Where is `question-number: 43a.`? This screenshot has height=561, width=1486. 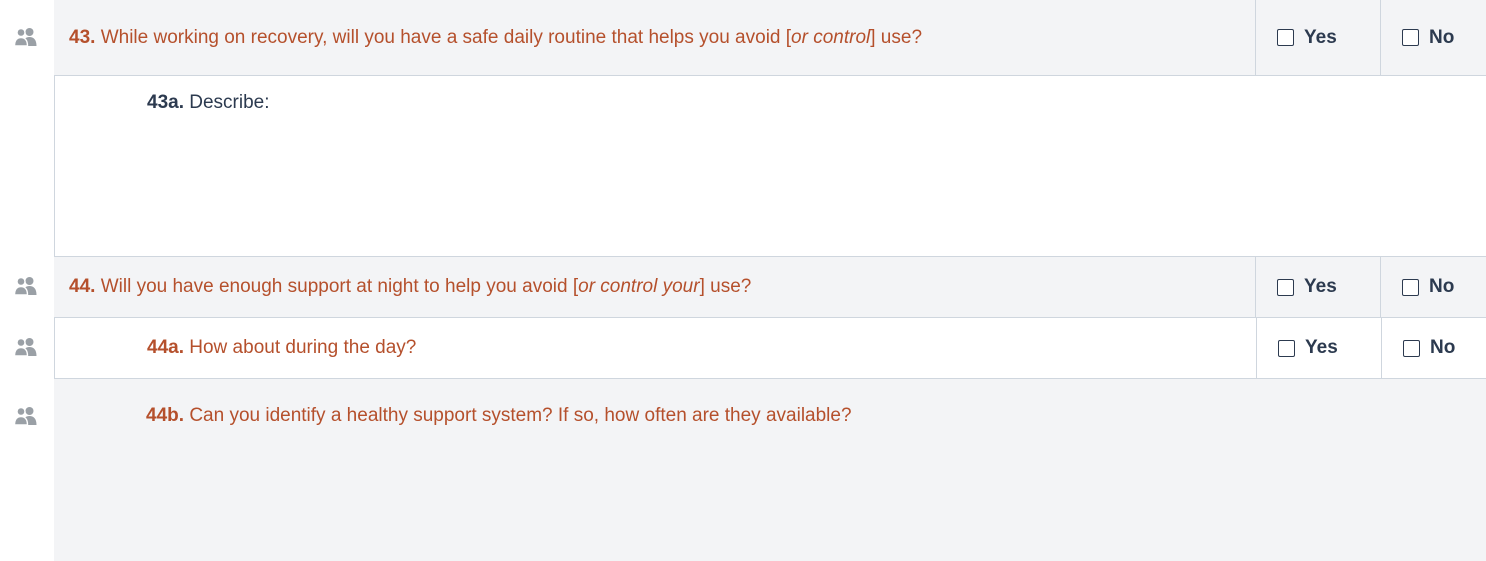
question-number: 43a. is located at coordinates (165, 102).